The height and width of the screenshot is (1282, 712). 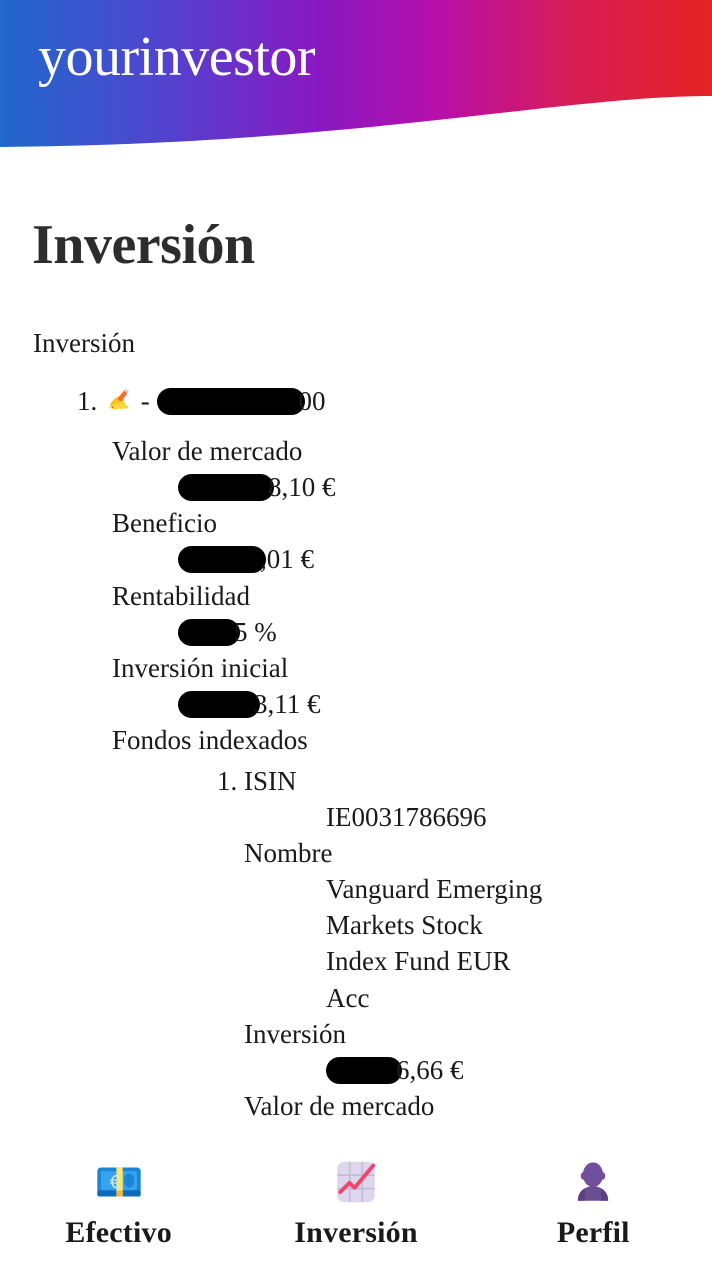 I want to click on fund-label-valor-de-mercado: Valor de mercado, so click(x=339, y=1106).